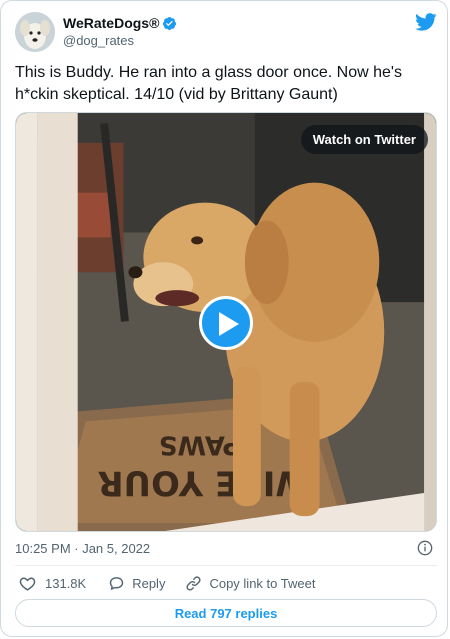  I want to click on reply-label: Reply, so click(149, 583).